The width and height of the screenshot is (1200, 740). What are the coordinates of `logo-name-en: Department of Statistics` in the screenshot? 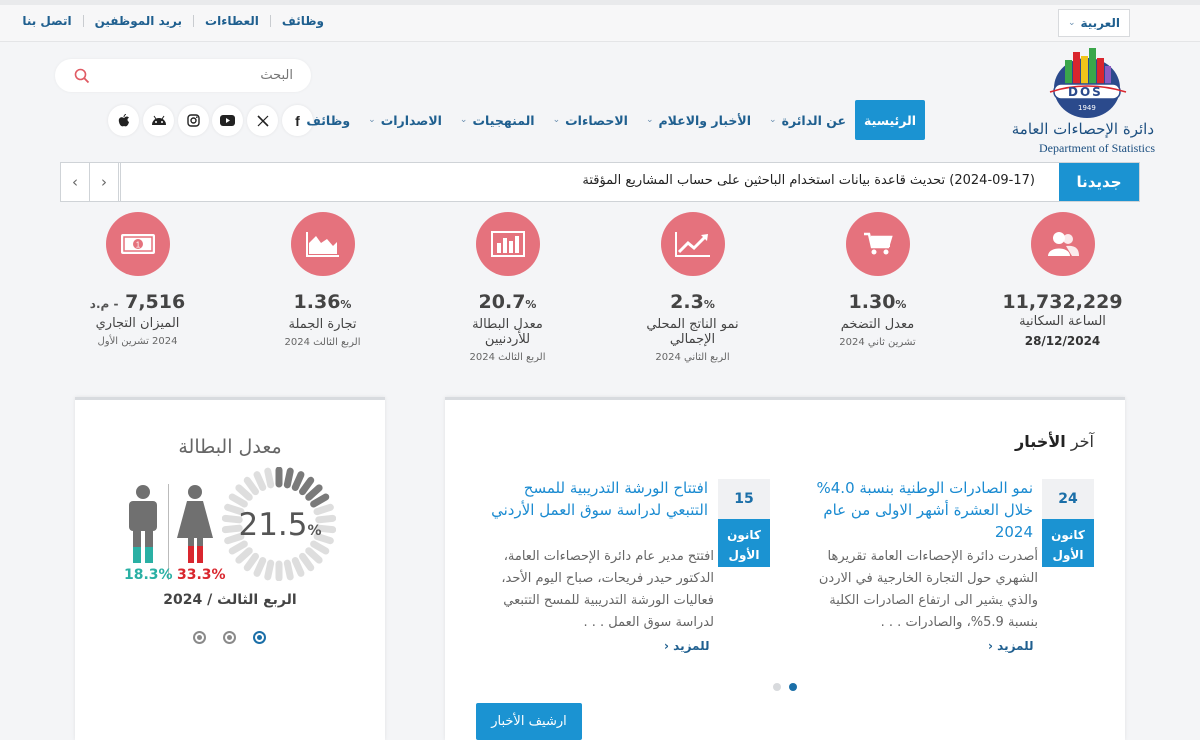 It's located at (1097, 148).